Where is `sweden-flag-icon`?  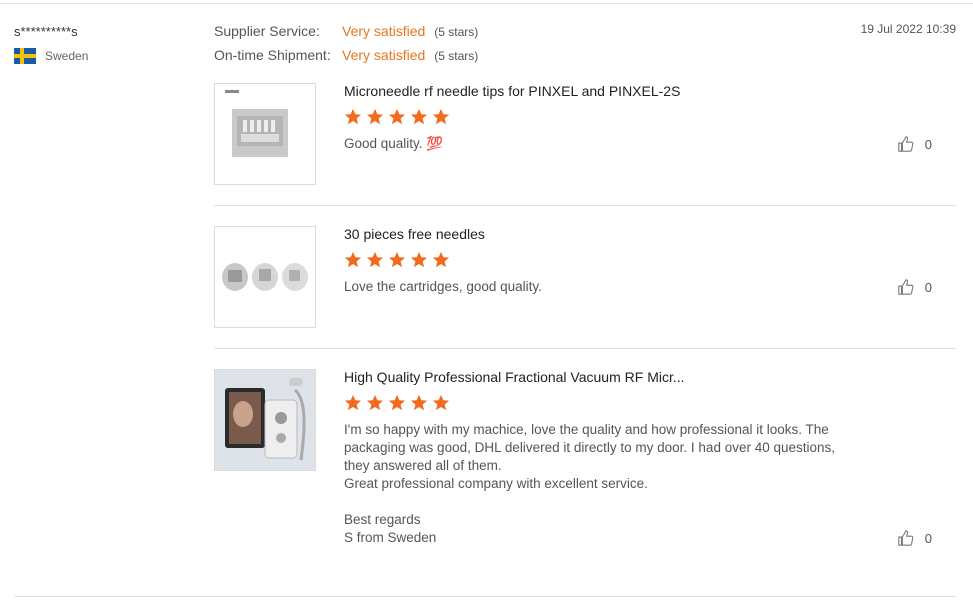
sweden-flag-icon is located at coordinates (25, 56).